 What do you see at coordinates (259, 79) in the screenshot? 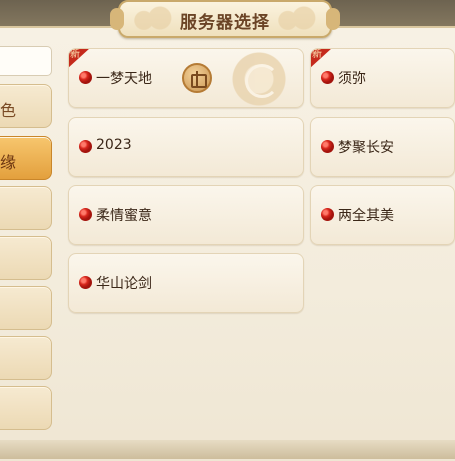
I see `swirl-emblem-icon` at bounding box center [259, 79].